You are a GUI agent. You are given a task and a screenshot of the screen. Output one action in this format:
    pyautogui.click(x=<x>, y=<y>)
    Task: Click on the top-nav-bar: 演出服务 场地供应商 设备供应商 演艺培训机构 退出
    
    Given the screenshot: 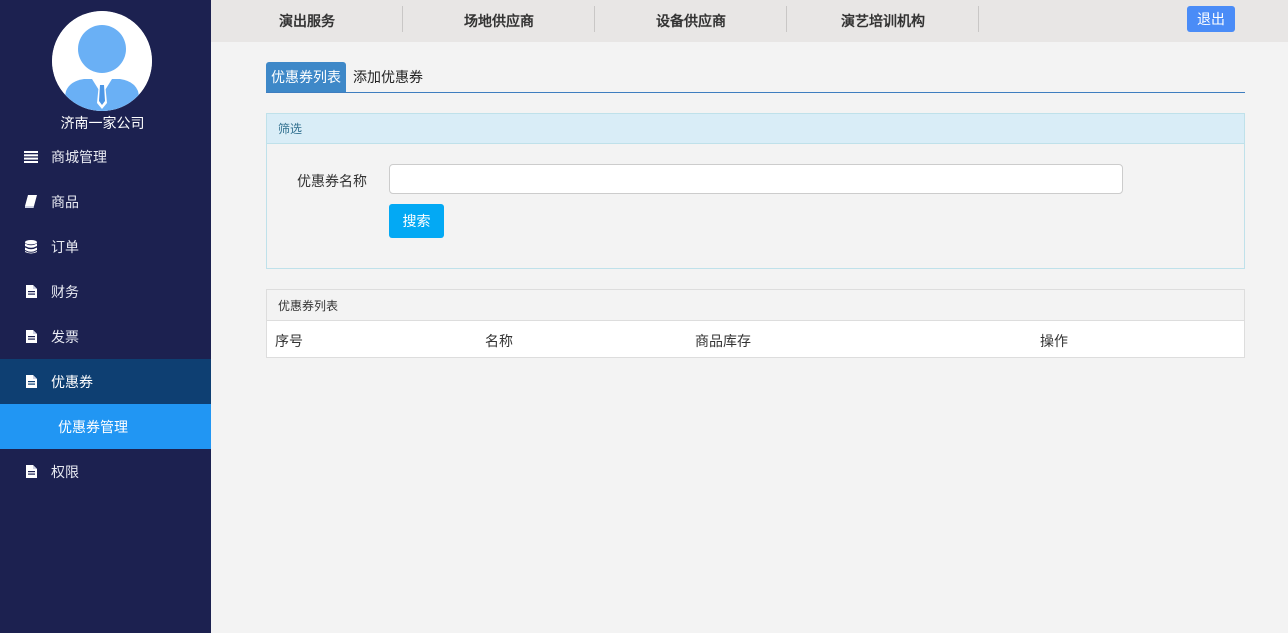 What is the action you would take?
    pyautogui.click(x=749, y=21)
    